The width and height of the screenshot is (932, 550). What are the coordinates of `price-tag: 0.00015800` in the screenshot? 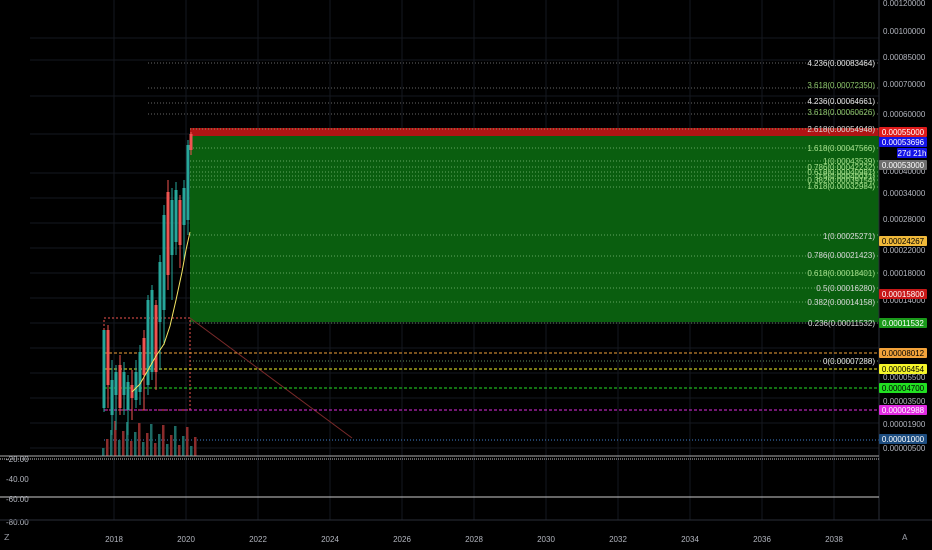 It's located at (903, 294).